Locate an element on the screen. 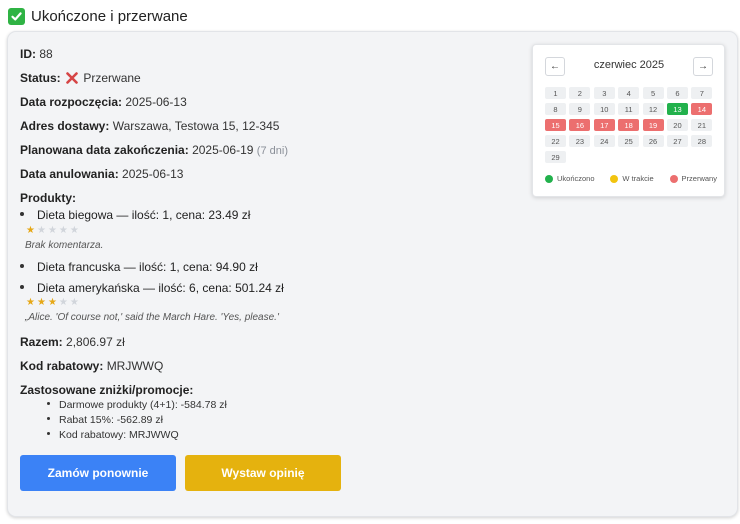 The image size is (740, 524). order-cancel-date: Data anulowania: 2025-06-13 is located at coordinates (102, 174).